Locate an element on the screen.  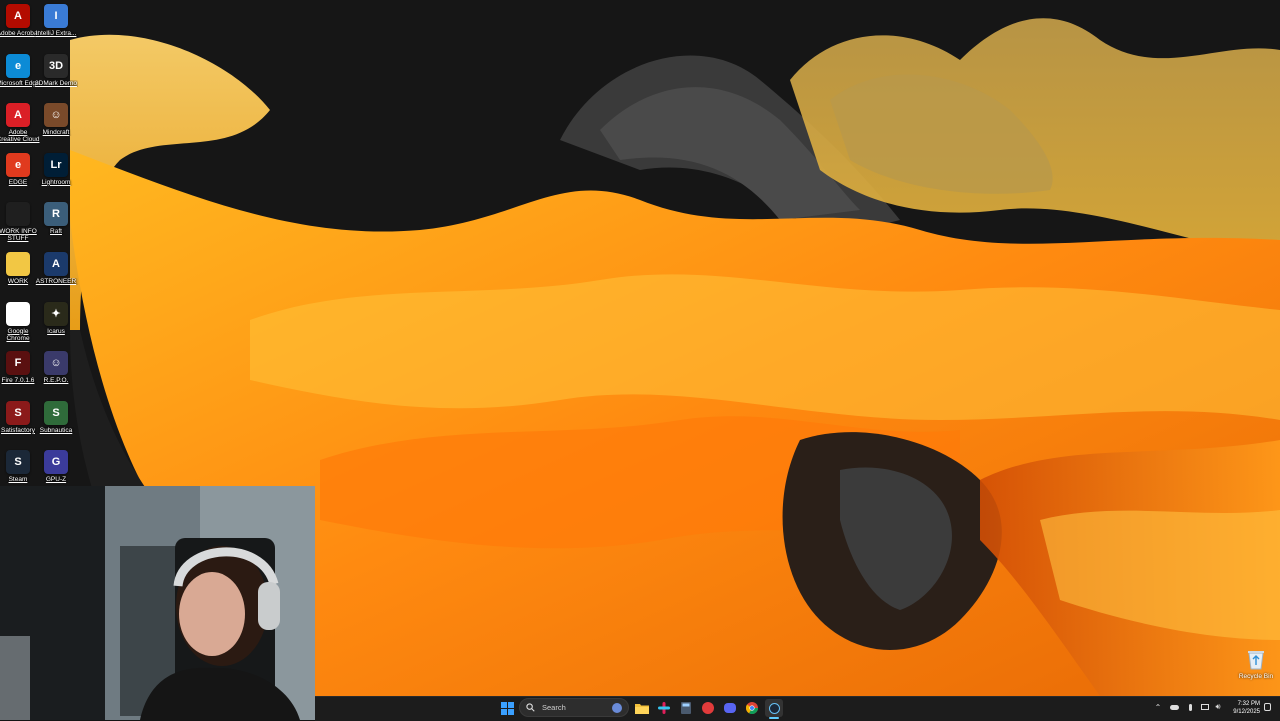
acrobat-icon: A is located at coordinates (18, 16).